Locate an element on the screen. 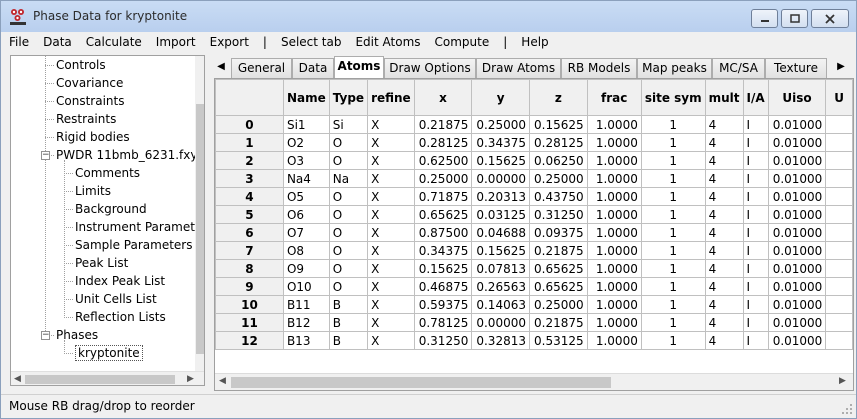  tab-scroll-right-icon: ▶ is located at coordinates (841, 67).